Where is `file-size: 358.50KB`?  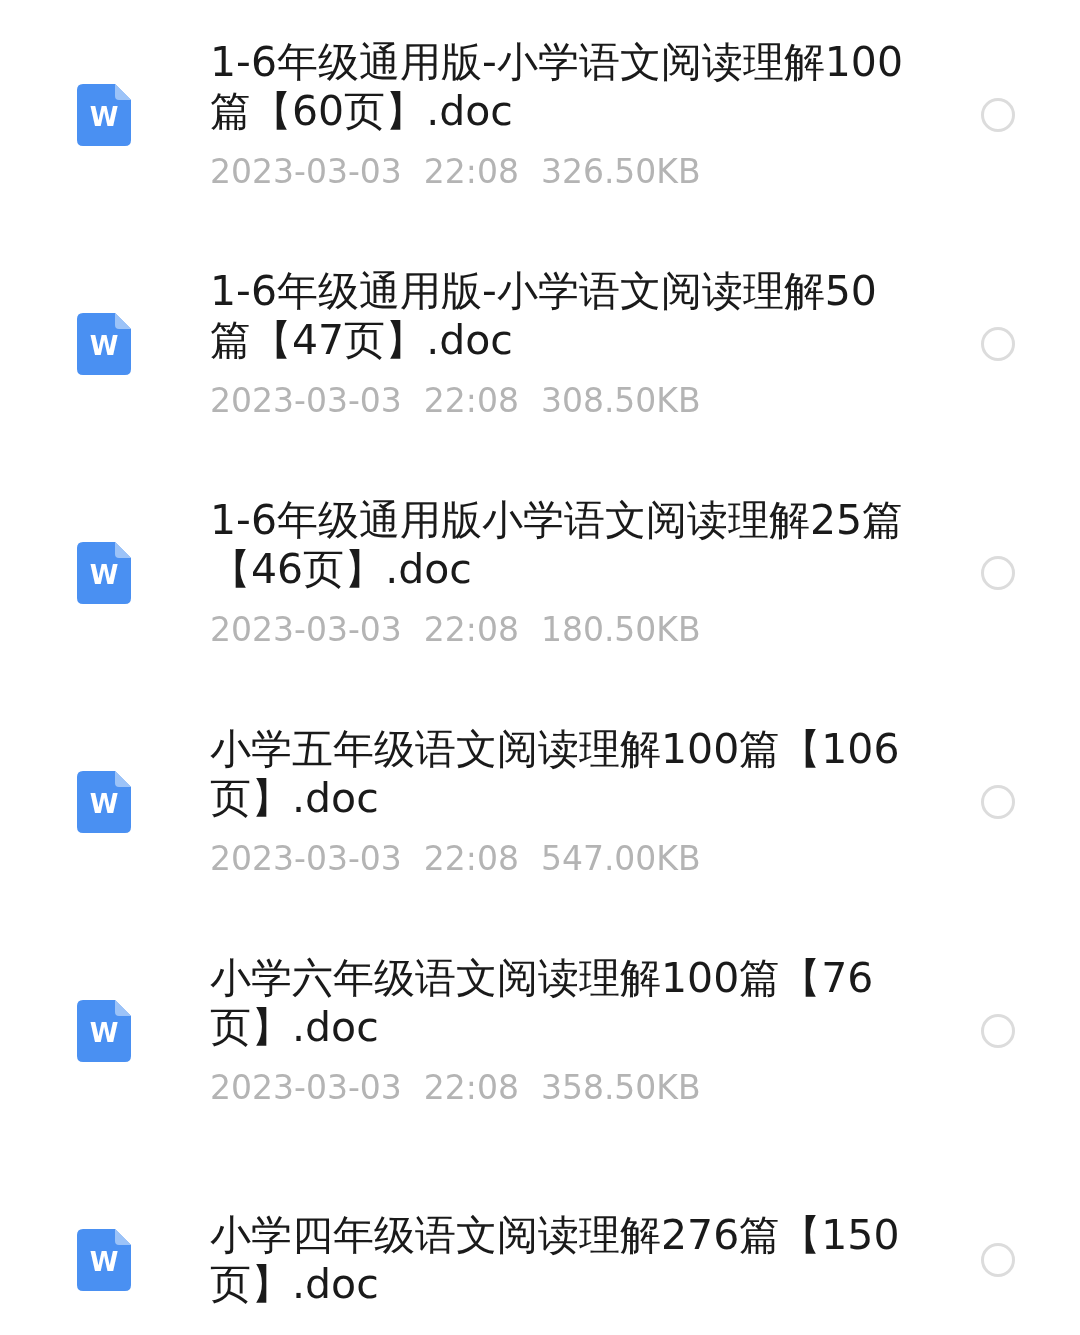 file-size: 358.50KB is located at coordinates (620, 1087).